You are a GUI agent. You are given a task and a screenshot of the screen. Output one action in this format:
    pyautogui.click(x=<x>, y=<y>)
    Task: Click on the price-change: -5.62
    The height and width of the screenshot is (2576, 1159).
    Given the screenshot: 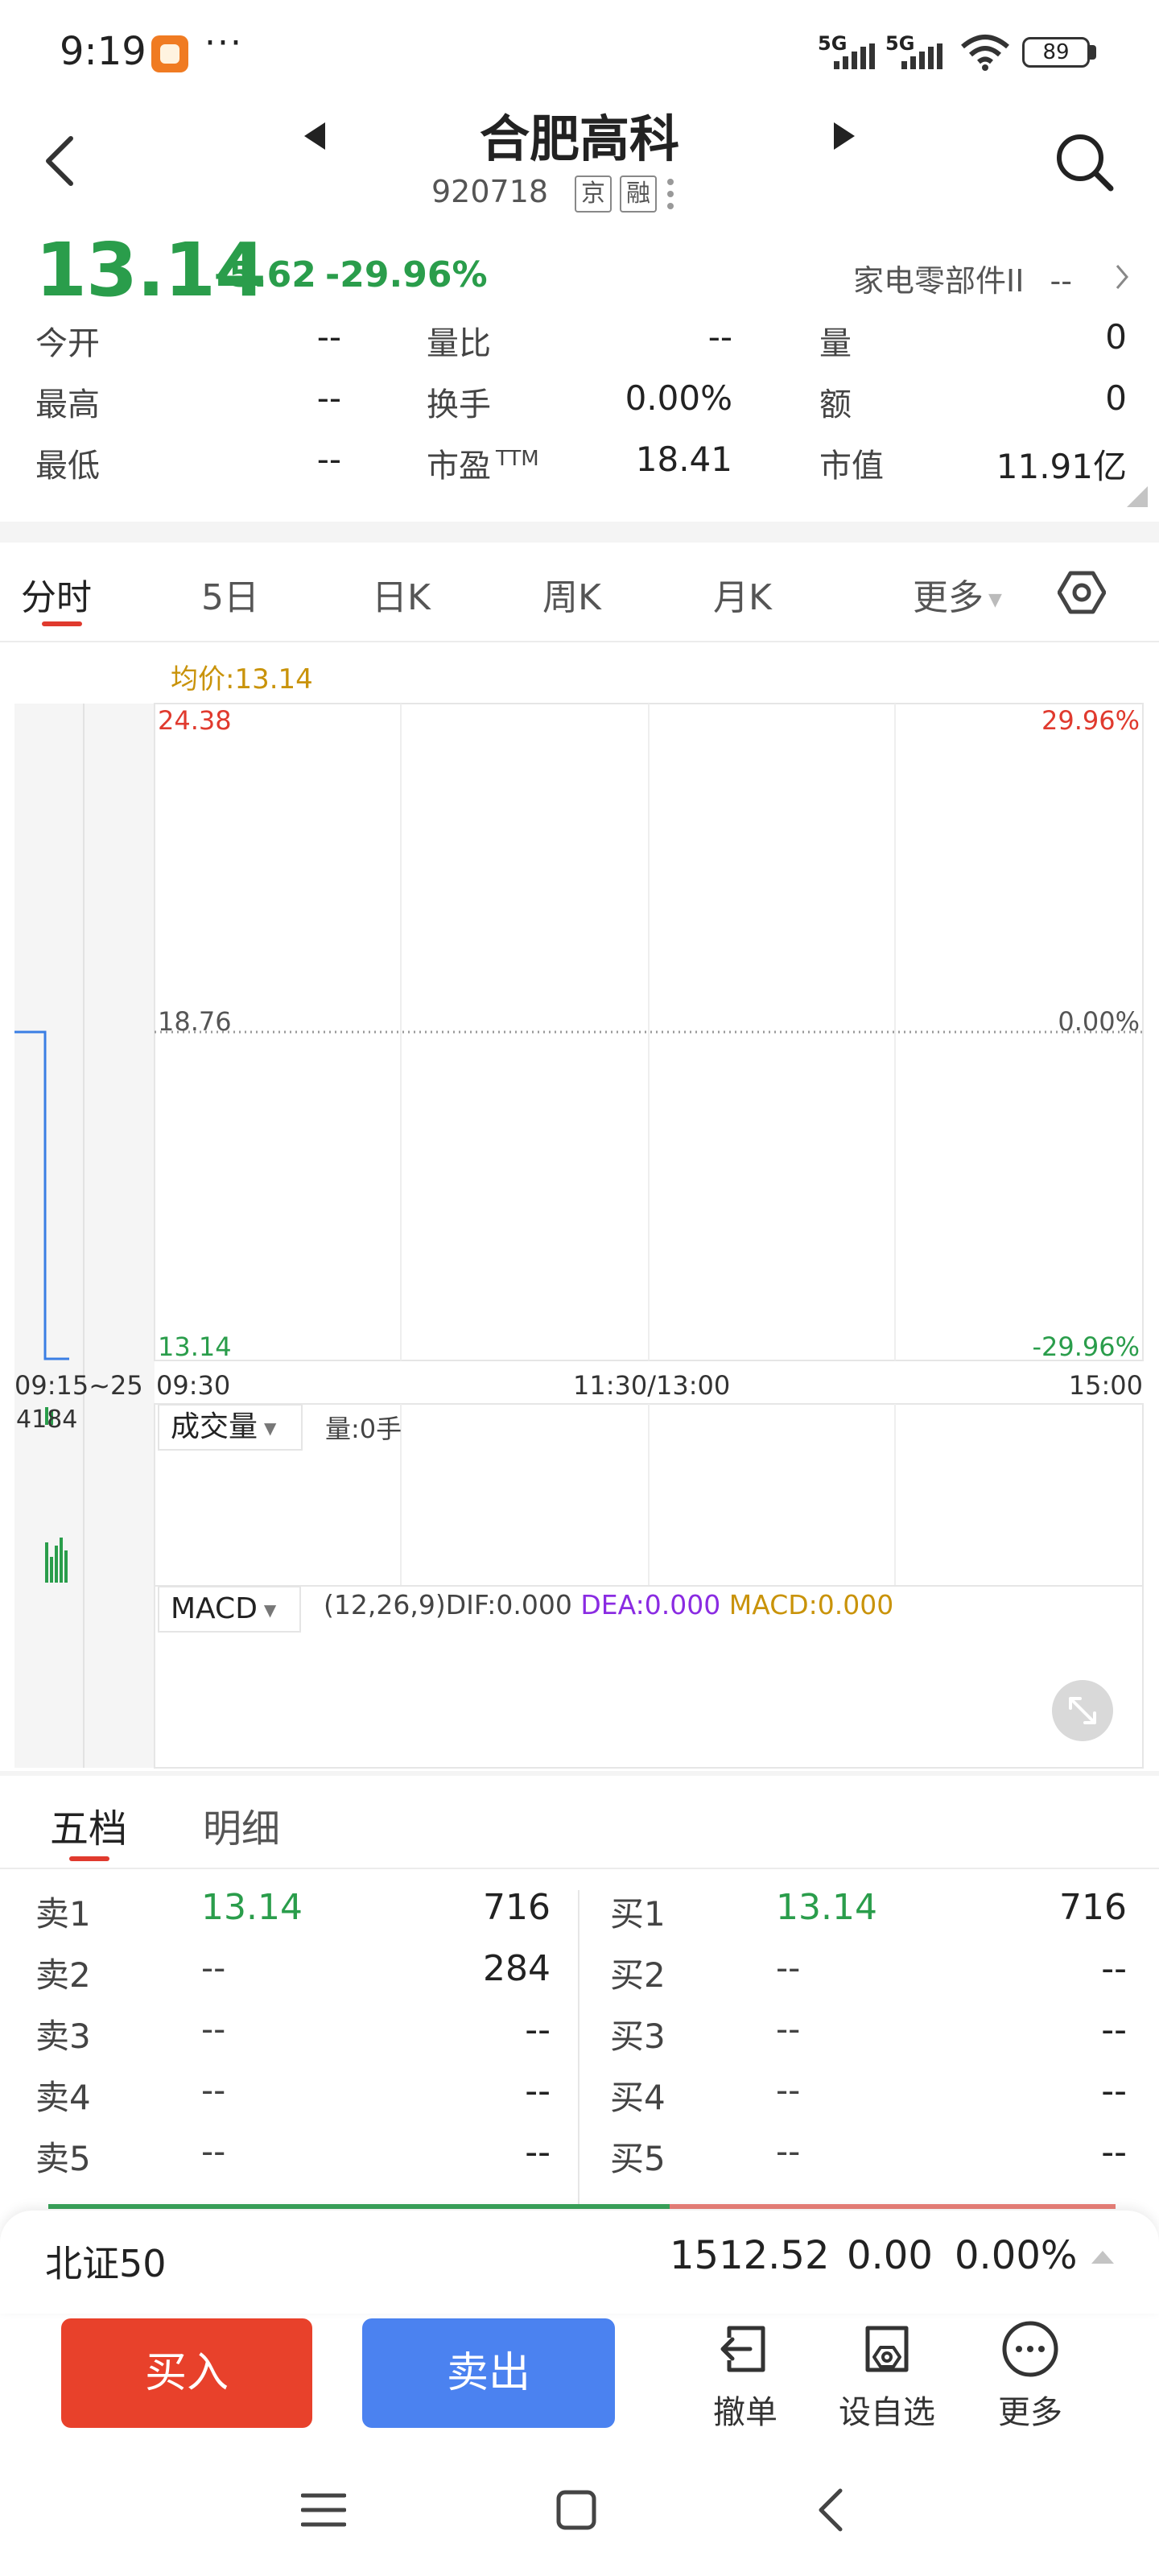 What is the action you would take?
    pyautogui.click(x=265, y=274)
    